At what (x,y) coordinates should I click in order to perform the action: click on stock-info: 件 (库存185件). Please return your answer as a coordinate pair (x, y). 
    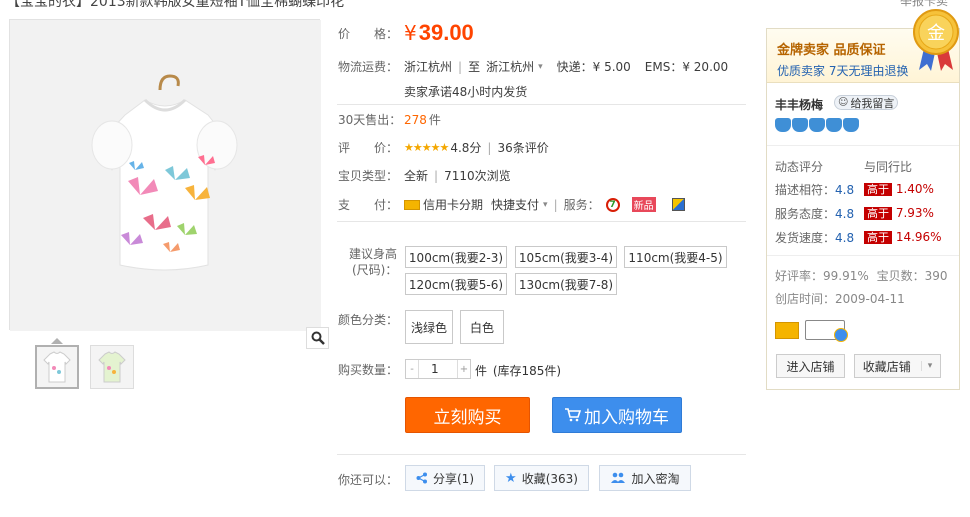
    Looking at the image, I should click on (518, 370).